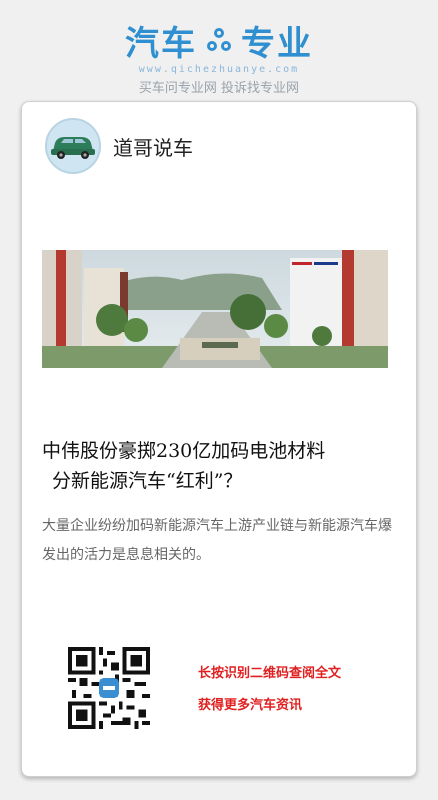  I want to click on brand-header: 汽车 专业 www.qichezhuanye.com 买车问专业网 投诉找专业网, so click(219, 57).